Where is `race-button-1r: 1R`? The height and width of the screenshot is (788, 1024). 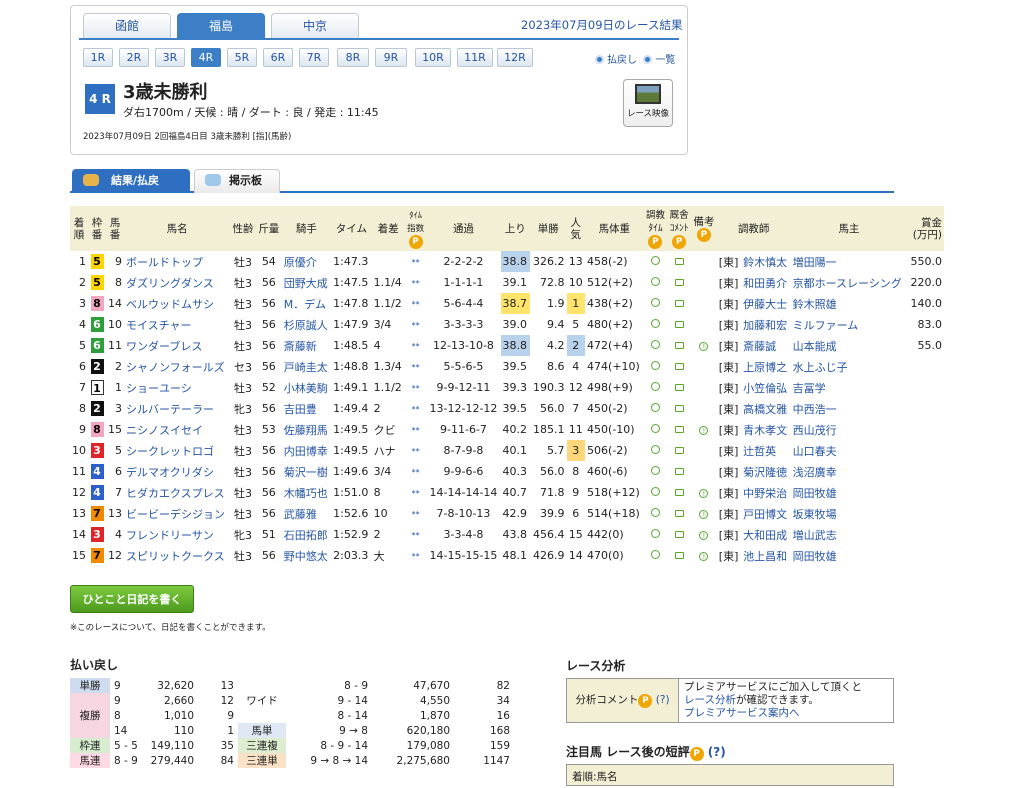 race-button-1r: 1R is located at coordinates (98, 57).